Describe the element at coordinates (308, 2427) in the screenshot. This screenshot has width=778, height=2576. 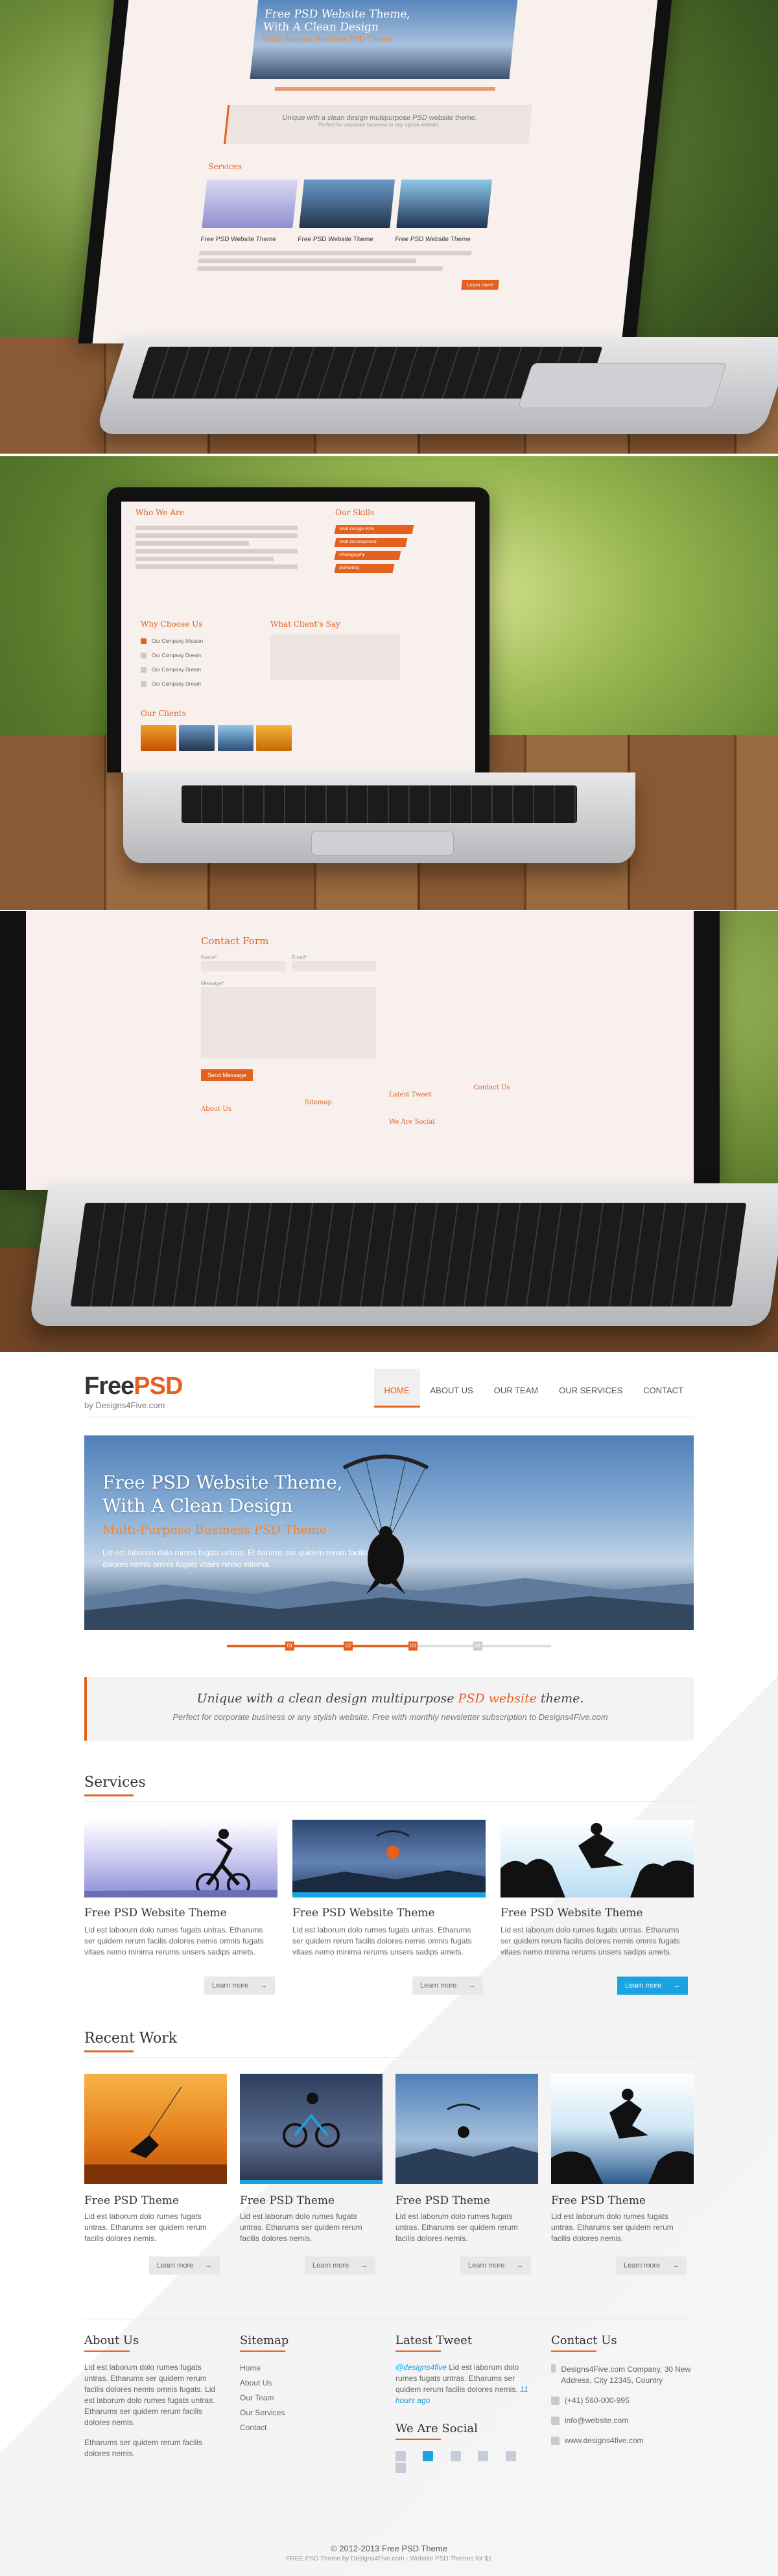
I see `sitemap-link: Contact` at that location.